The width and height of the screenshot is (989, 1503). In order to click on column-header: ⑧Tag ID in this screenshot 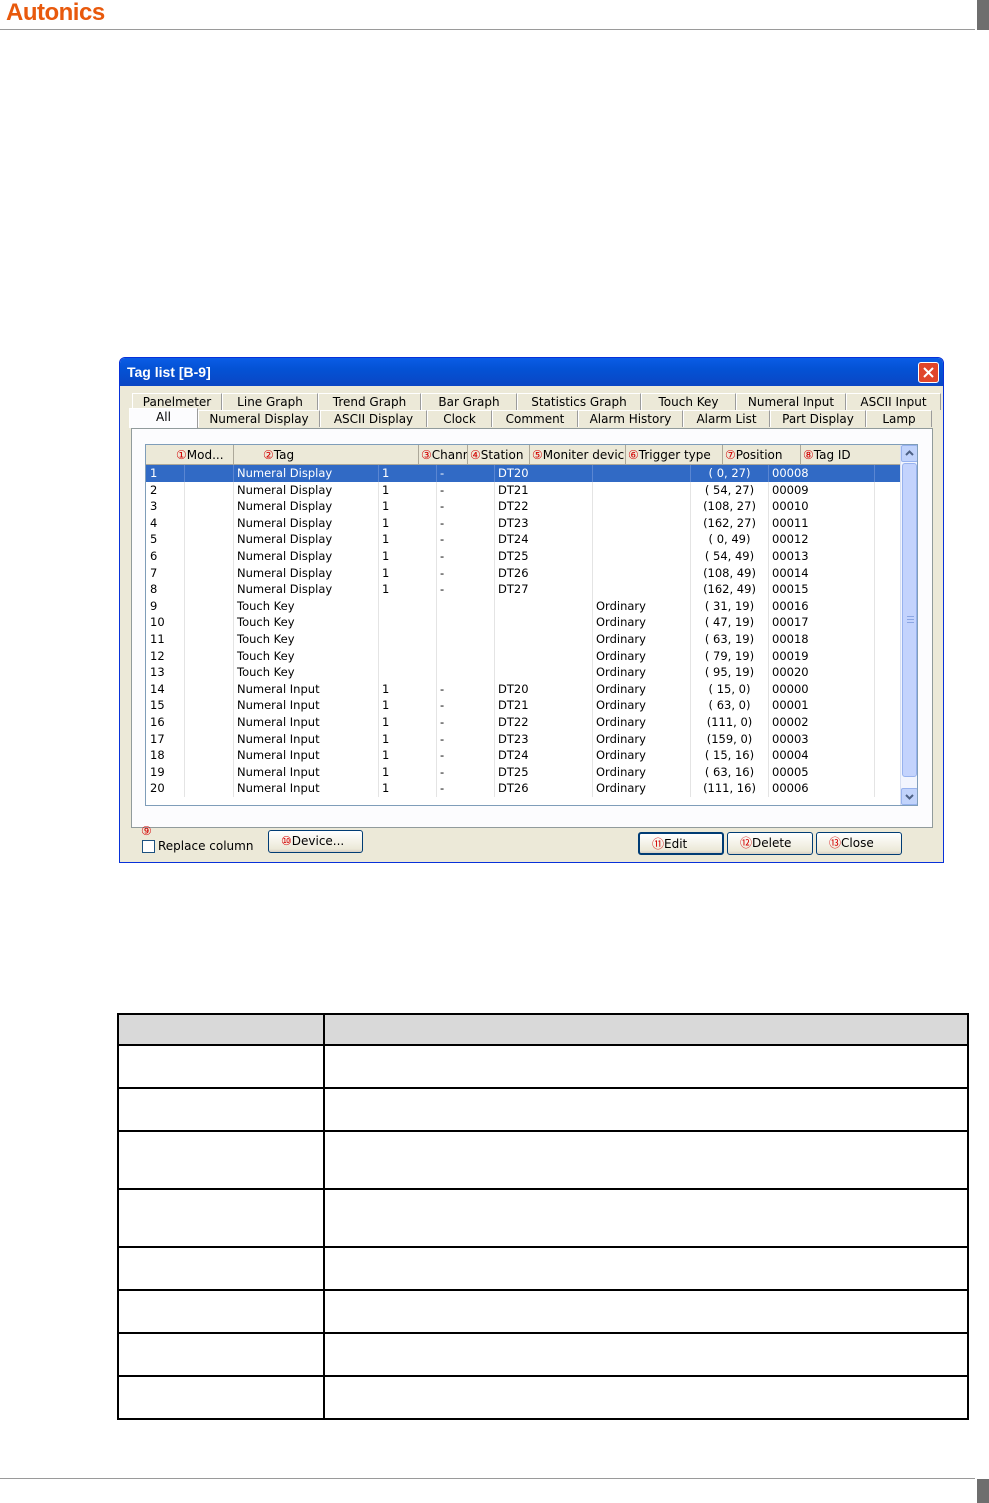, I will do `click(853, 455)`.